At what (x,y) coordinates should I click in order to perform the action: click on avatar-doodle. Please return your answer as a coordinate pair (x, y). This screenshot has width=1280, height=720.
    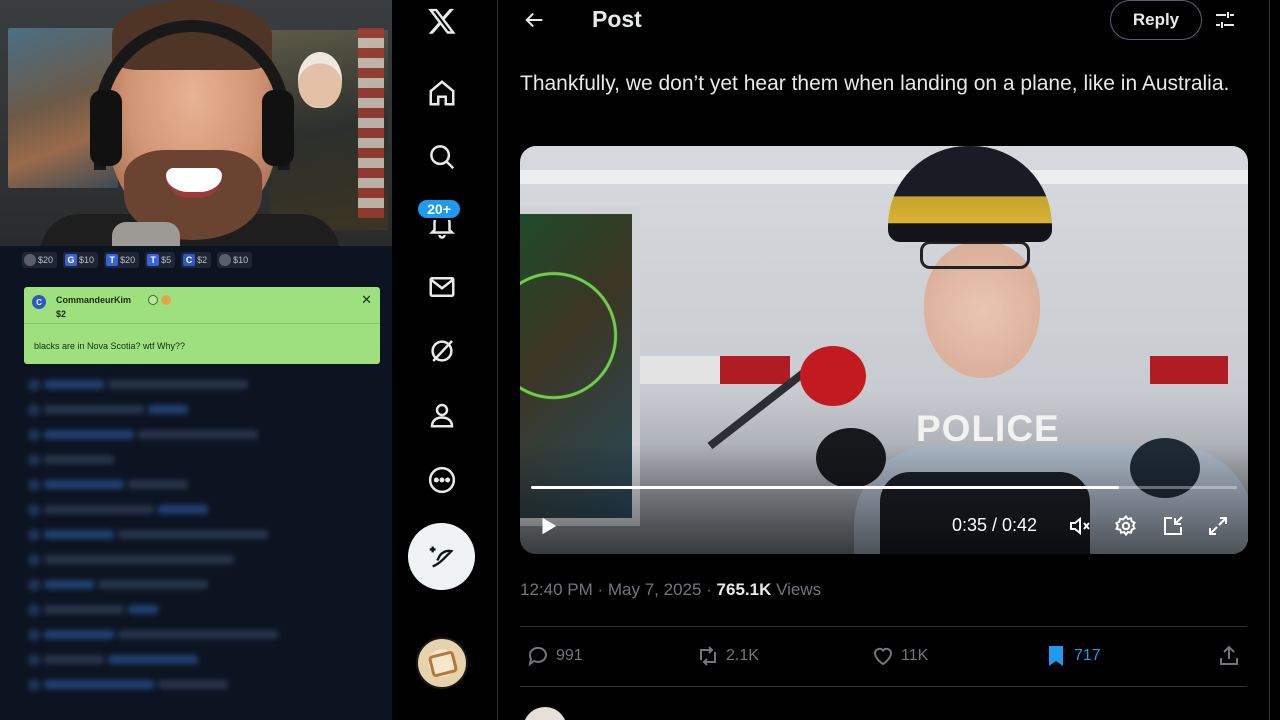
    Looking at the image, I should click on (443, 664).